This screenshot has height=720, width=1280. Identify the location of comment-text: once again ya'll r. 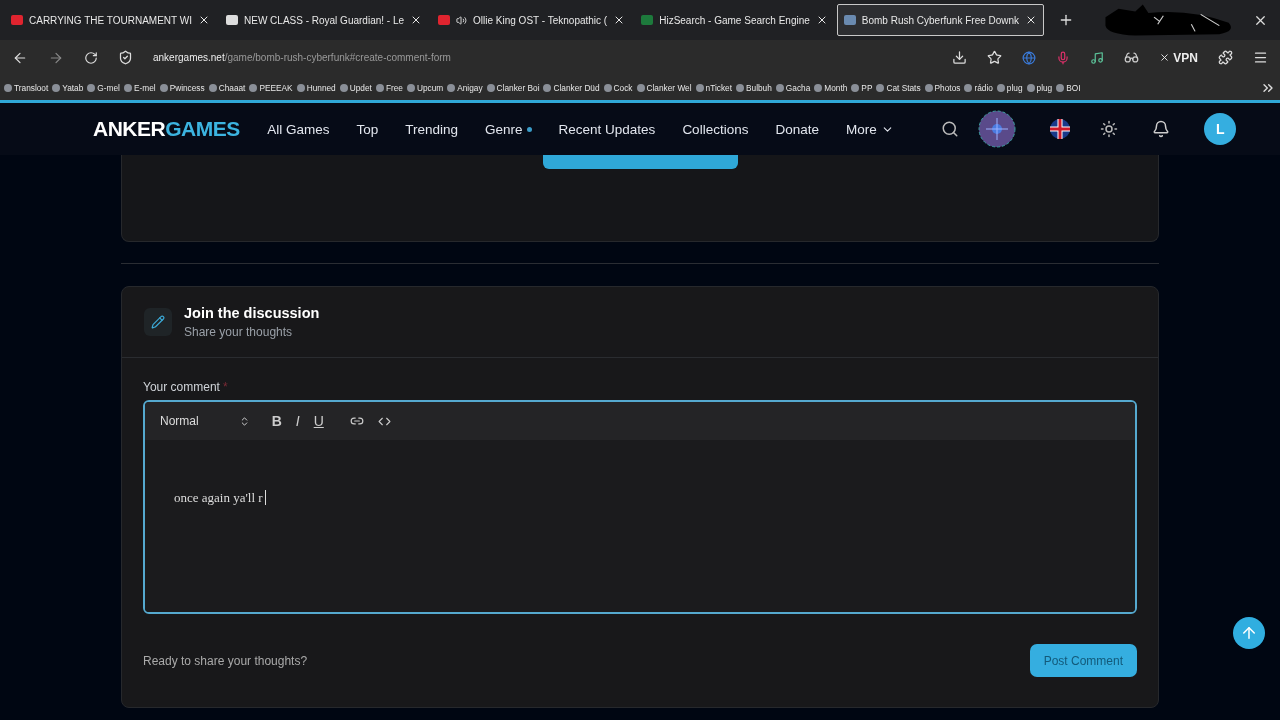
(220, 497).